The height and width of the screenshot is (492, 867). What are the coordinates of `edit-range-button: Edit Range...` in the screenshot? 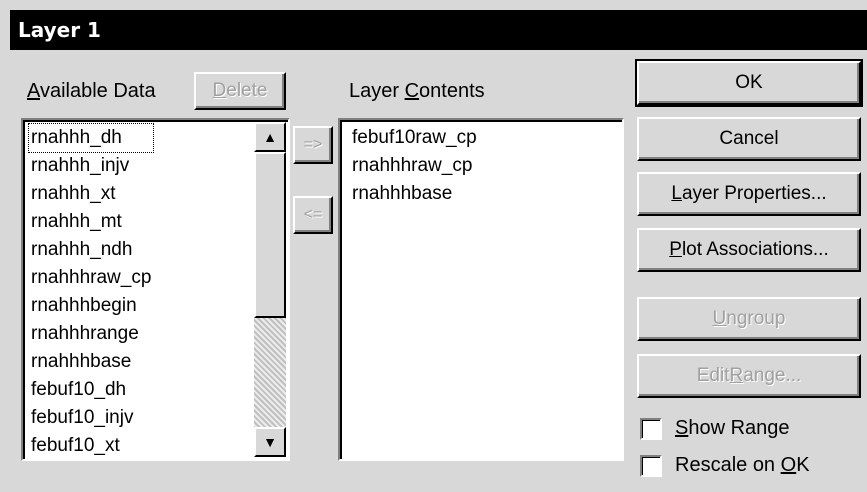 It's located at (749, 376).